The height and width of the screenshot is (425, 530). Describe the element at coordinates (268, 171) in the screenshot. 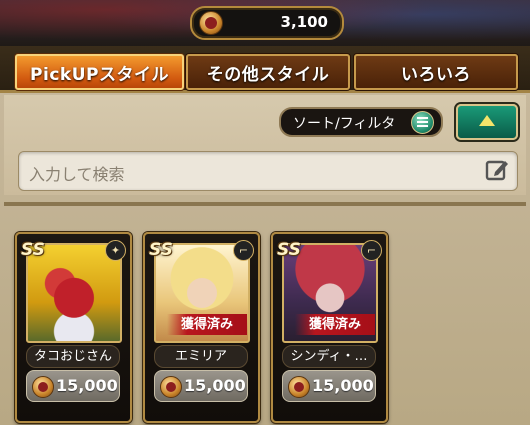

I see `search-input: 入力して検索` at that location.